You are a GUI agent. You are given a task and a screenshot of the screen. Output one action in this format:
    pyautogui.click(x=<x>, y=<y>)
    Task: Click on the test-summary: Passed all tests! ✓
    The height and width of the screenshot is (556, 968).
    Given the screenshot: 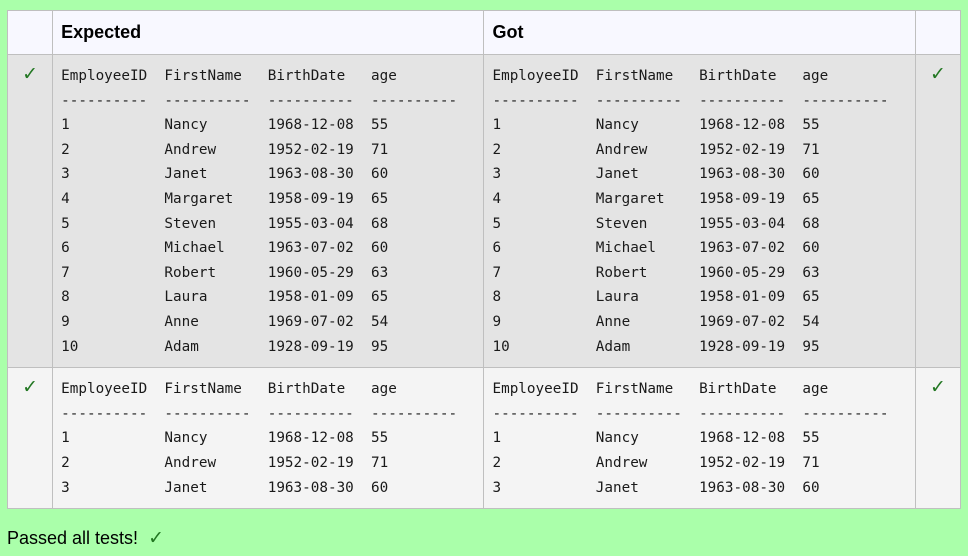 What is the action you would take?
    pyautogui.click(x=85, y=538)
    